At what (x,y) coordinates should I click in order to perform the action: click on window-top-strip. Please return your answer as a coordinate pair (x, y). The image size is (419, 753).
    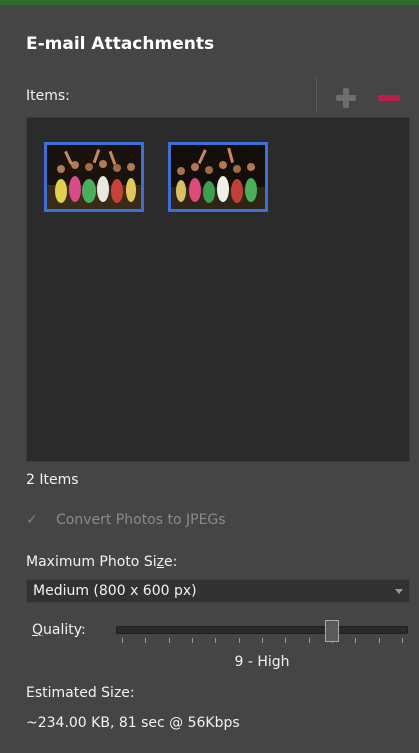
    Looking at the image, I should click on (209, 2).